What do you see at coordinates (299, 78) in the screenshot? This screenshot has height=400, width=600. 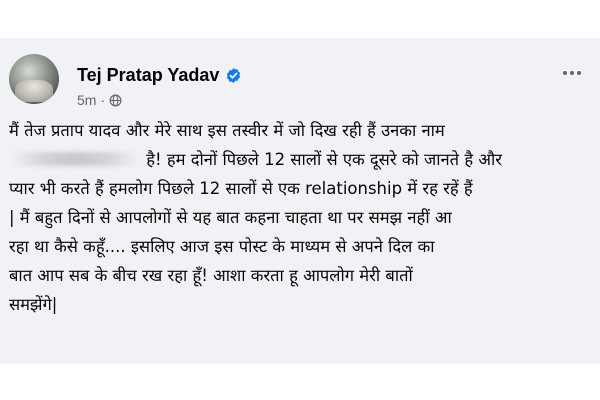 I see `post-header: Tej Pratap Yadav 5m ·` at bounding box center [299, 78].